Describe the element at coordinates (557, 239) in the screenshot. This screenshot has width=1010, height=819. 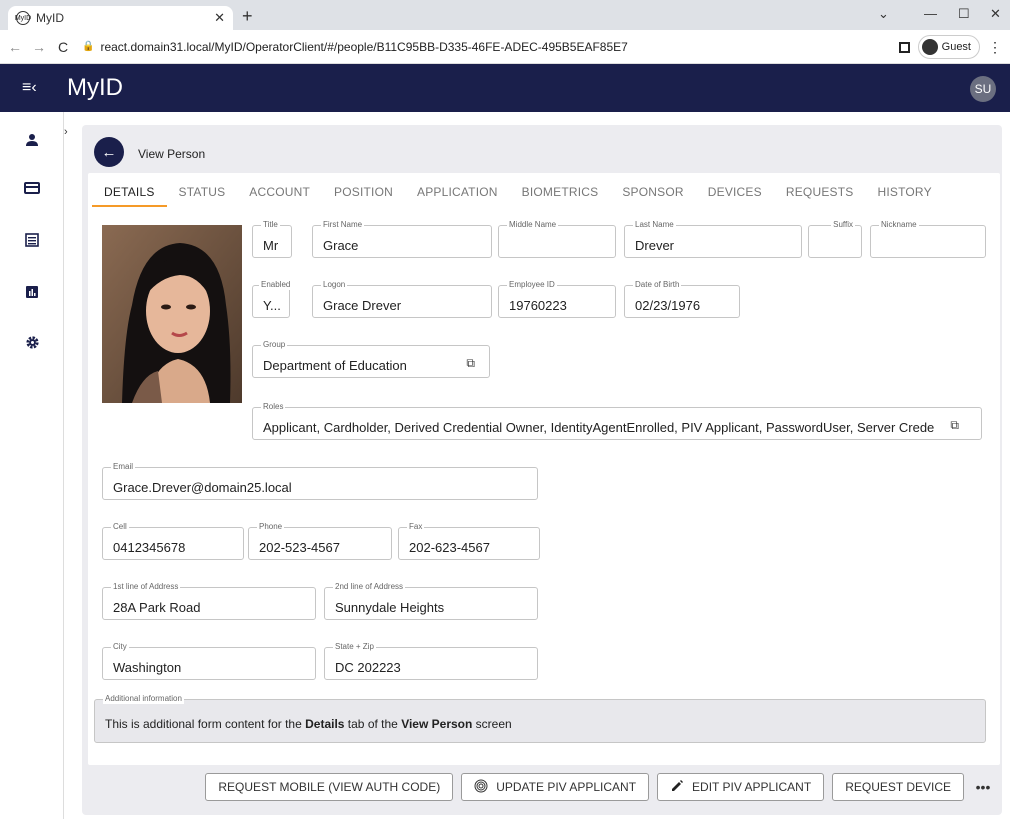
I see `middle-name-field: Middle Name` at that location.